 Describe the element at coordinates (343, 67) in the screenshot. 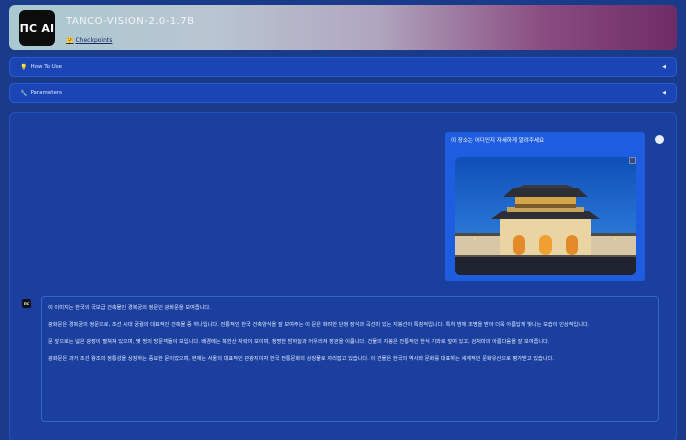

I see `accordion-how-to-use: 💡 How To Use ◀` at that location.